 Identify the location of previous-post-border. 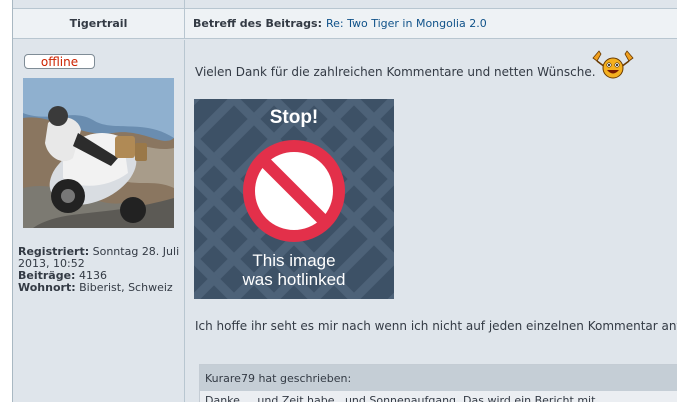
(345, 4).